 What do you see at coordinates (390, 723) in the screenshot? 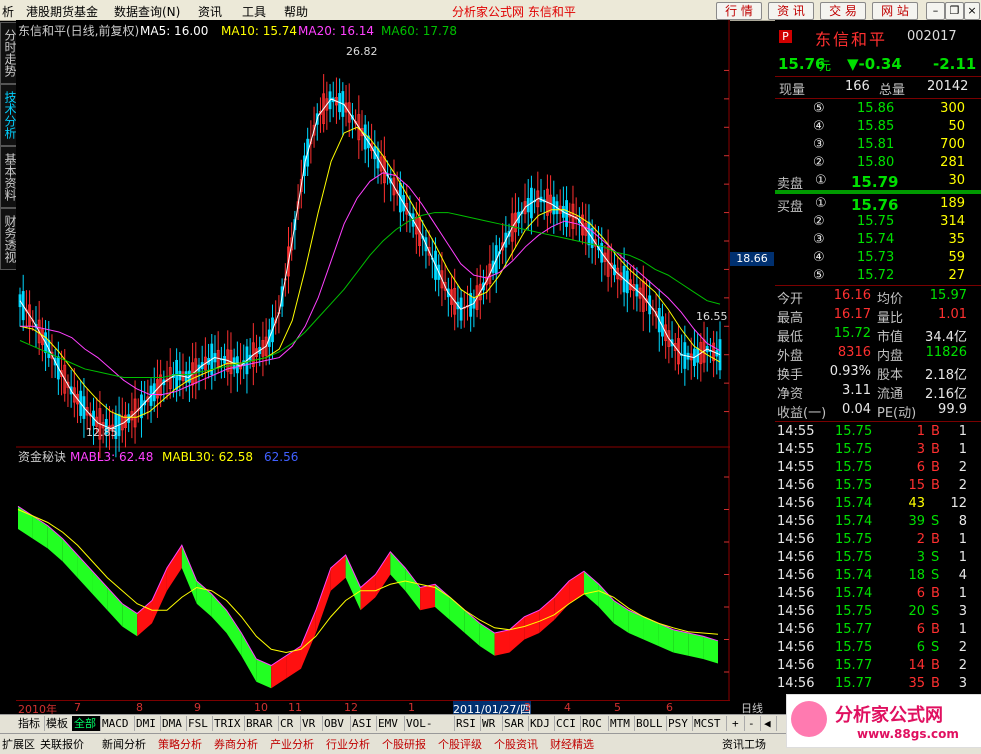
I see `indicator-tab: EMV` at bounding box center [390, 723].